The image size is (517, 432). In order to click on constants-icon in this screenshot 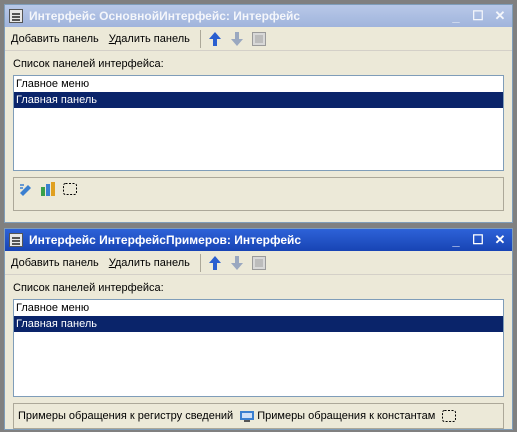, I will do `click(247, 416)`.